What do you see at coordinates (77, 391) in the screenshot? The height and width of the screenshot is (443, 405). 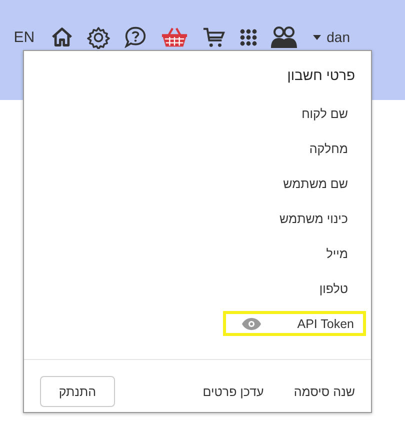 I see `logout-button: התנתק` at bounding box center [77, 391].